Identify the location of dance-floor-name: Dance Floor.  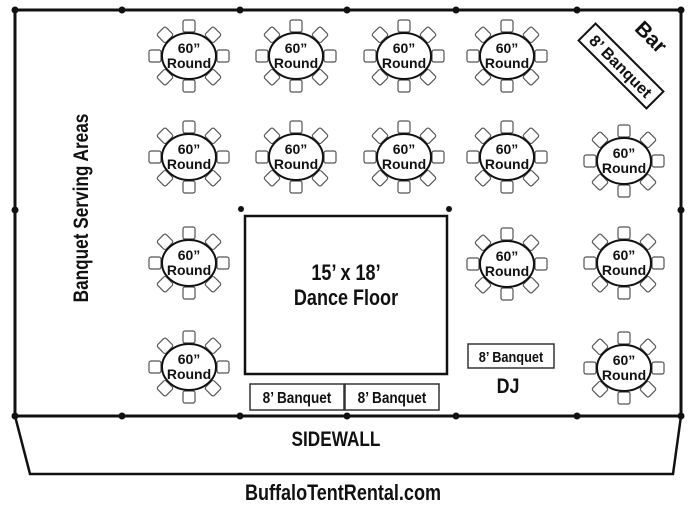
(346, 298).